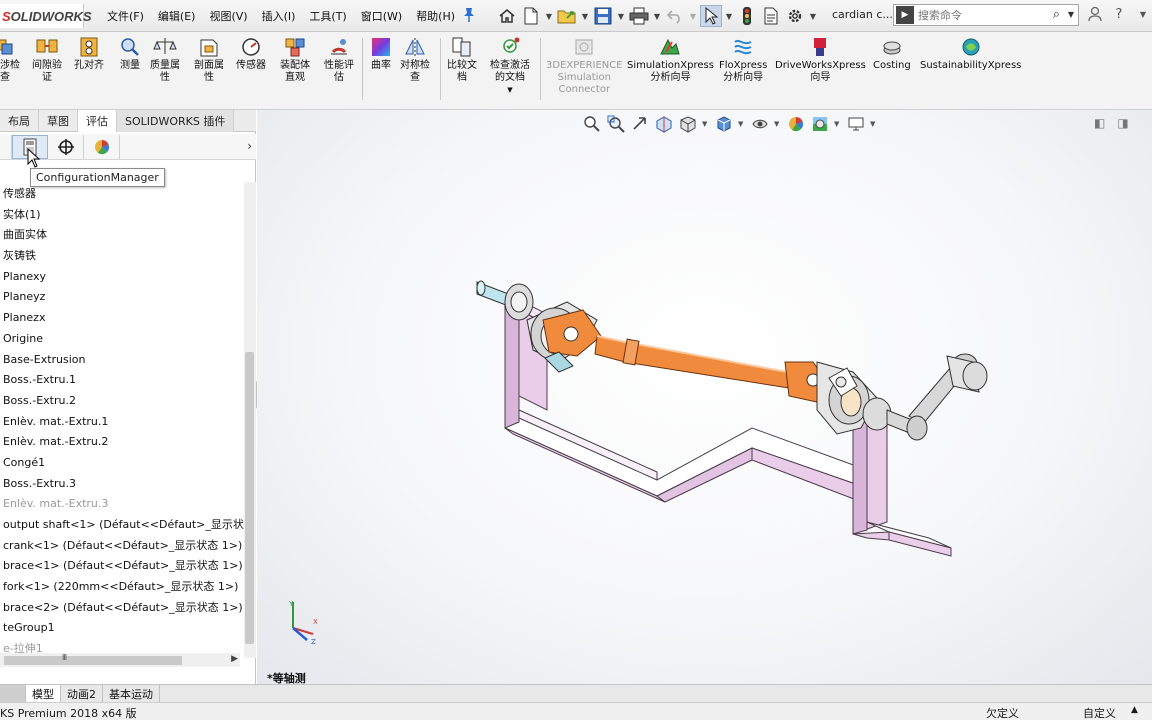 The image size is (1152, 720). Describe the element at coordinates (122, 608) in the screenshot. I see `tree-item: brace<2> (Défaut<<Défaut>_显示状态 1>)` at that location.